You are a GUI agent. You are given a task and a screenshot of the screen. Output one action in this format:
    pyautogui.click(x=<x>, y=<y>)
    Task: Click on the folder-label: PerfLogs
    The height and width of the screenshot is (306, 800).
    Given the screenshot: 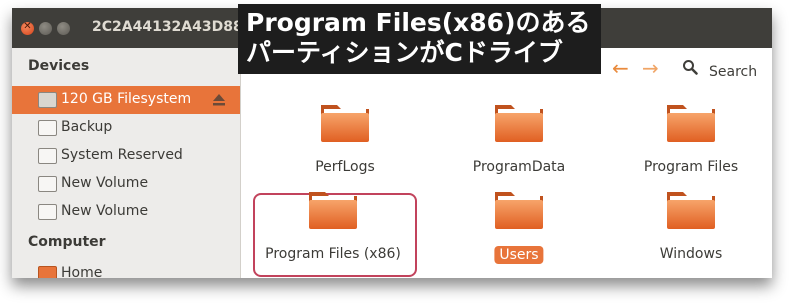 What is the action you would take?
    pyautogui.click(x=345, y=167)
    